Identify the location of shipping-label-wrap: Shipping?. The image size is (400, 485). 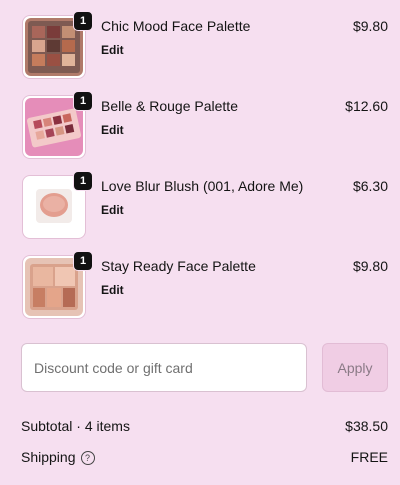
(58, 457).